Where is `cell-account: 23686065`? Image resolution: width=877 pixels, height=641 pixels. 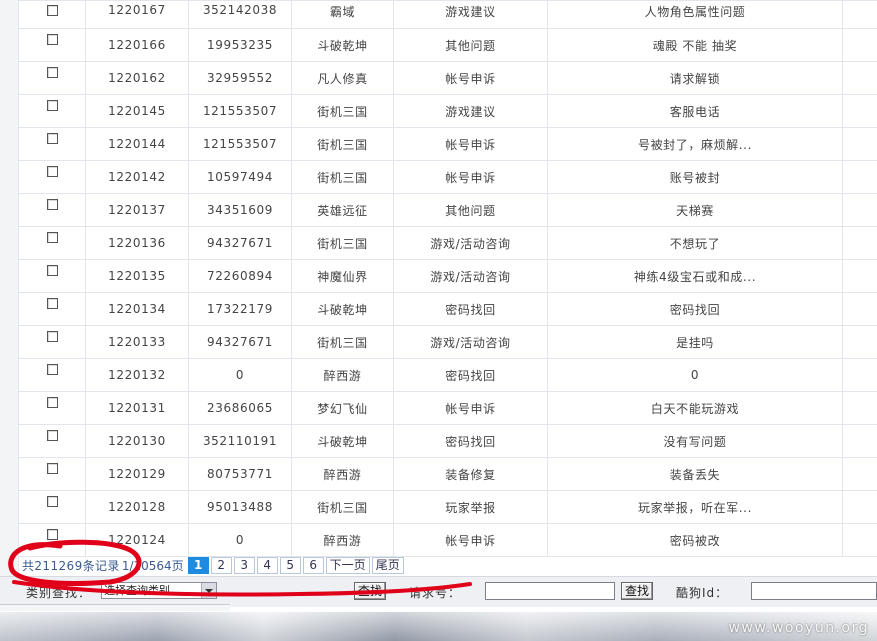
cell-account: 23686065 is located at coordinates (240, 408).